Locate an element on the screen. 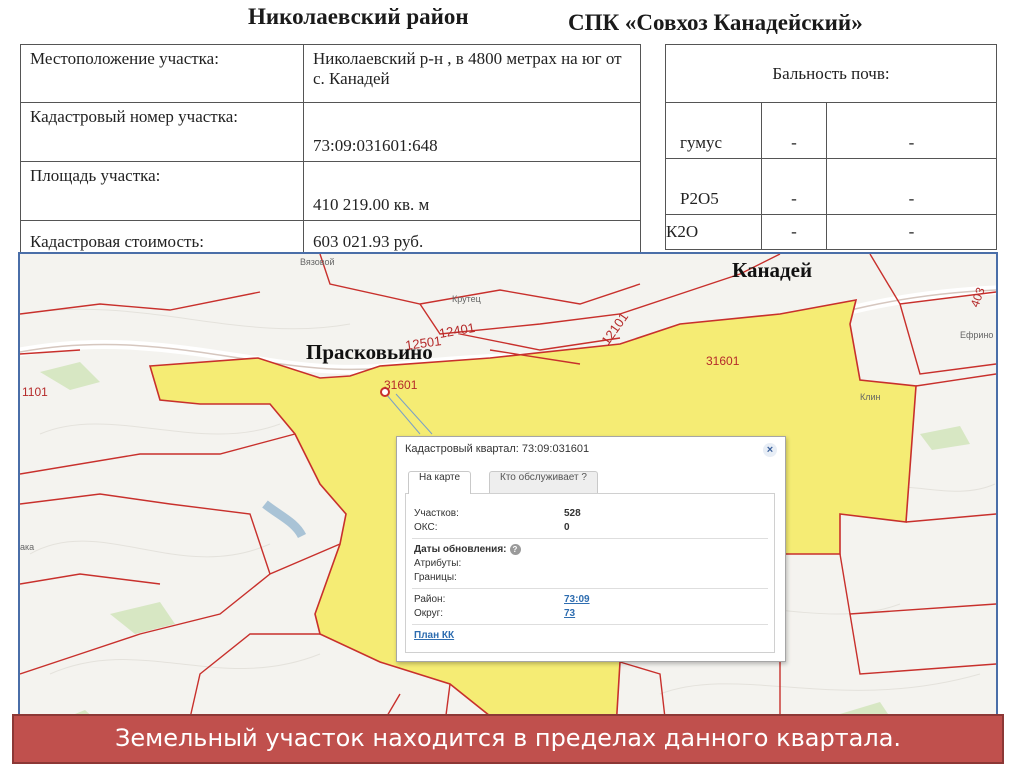 The image size is (1024, 768). region-link: 73:09 is located at coordinates (577, 599).